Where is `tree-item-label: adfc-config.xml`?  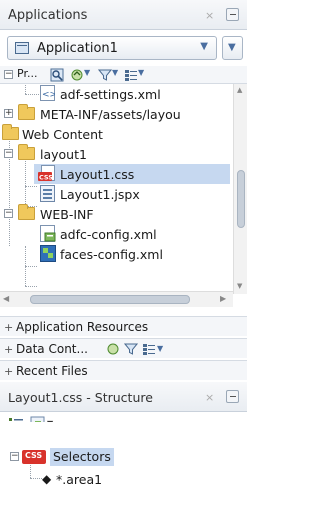 tree-item-label: adfc-config.xml is located at coordinates (108, 234).